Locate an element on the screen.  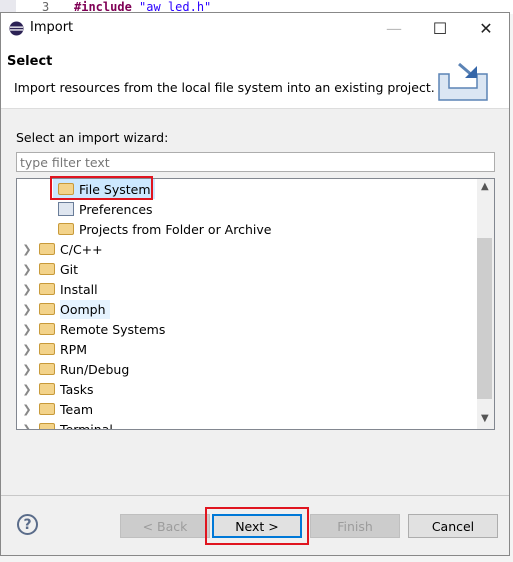
tree-category-oomph: ❯ Oomph is located at coordinates (65, 309).